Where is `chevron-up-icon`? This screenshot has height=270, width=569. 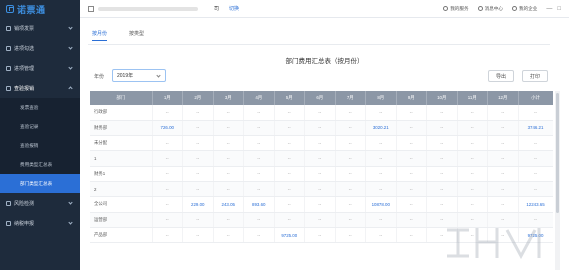 chevron-up-icon is located at coordinates (70, 88).